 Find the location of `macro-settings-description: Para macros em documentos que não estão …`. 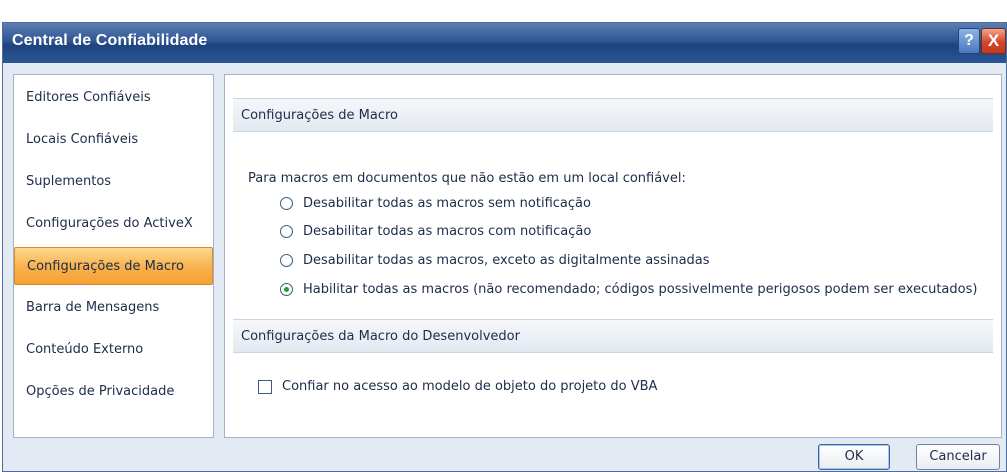

macro-settings-description: Para macros em documentos que não estão … is located at coordinates (467, 178).